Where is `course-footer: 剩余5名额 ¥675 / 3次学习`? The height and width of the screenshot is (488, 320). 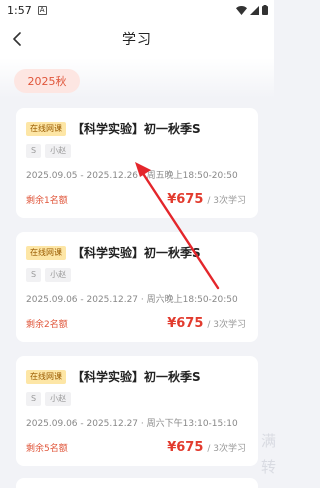 course-footer: 剩余5名额 ¥675 / 3次学习 is located at coordinates (136, 447).